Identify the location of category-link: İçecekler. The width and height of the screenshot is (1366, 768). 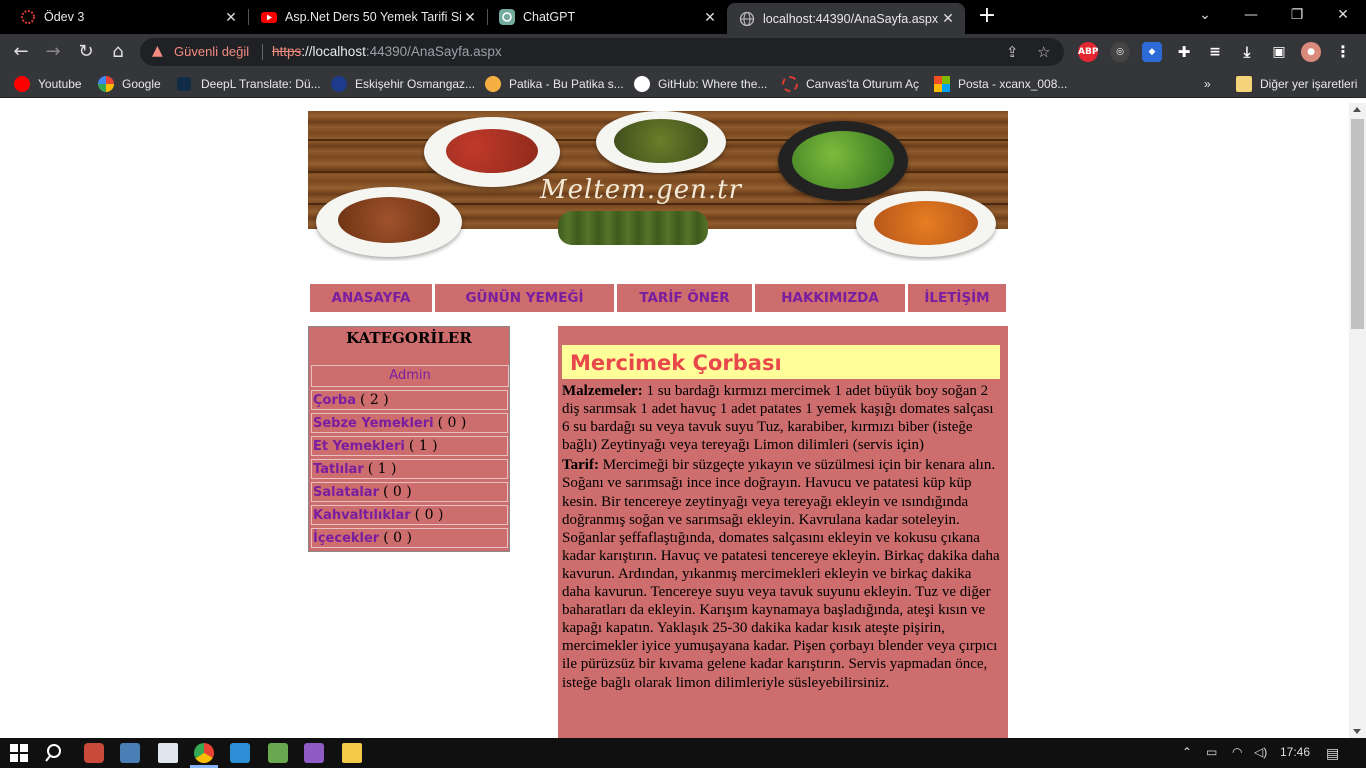
(346, 538).